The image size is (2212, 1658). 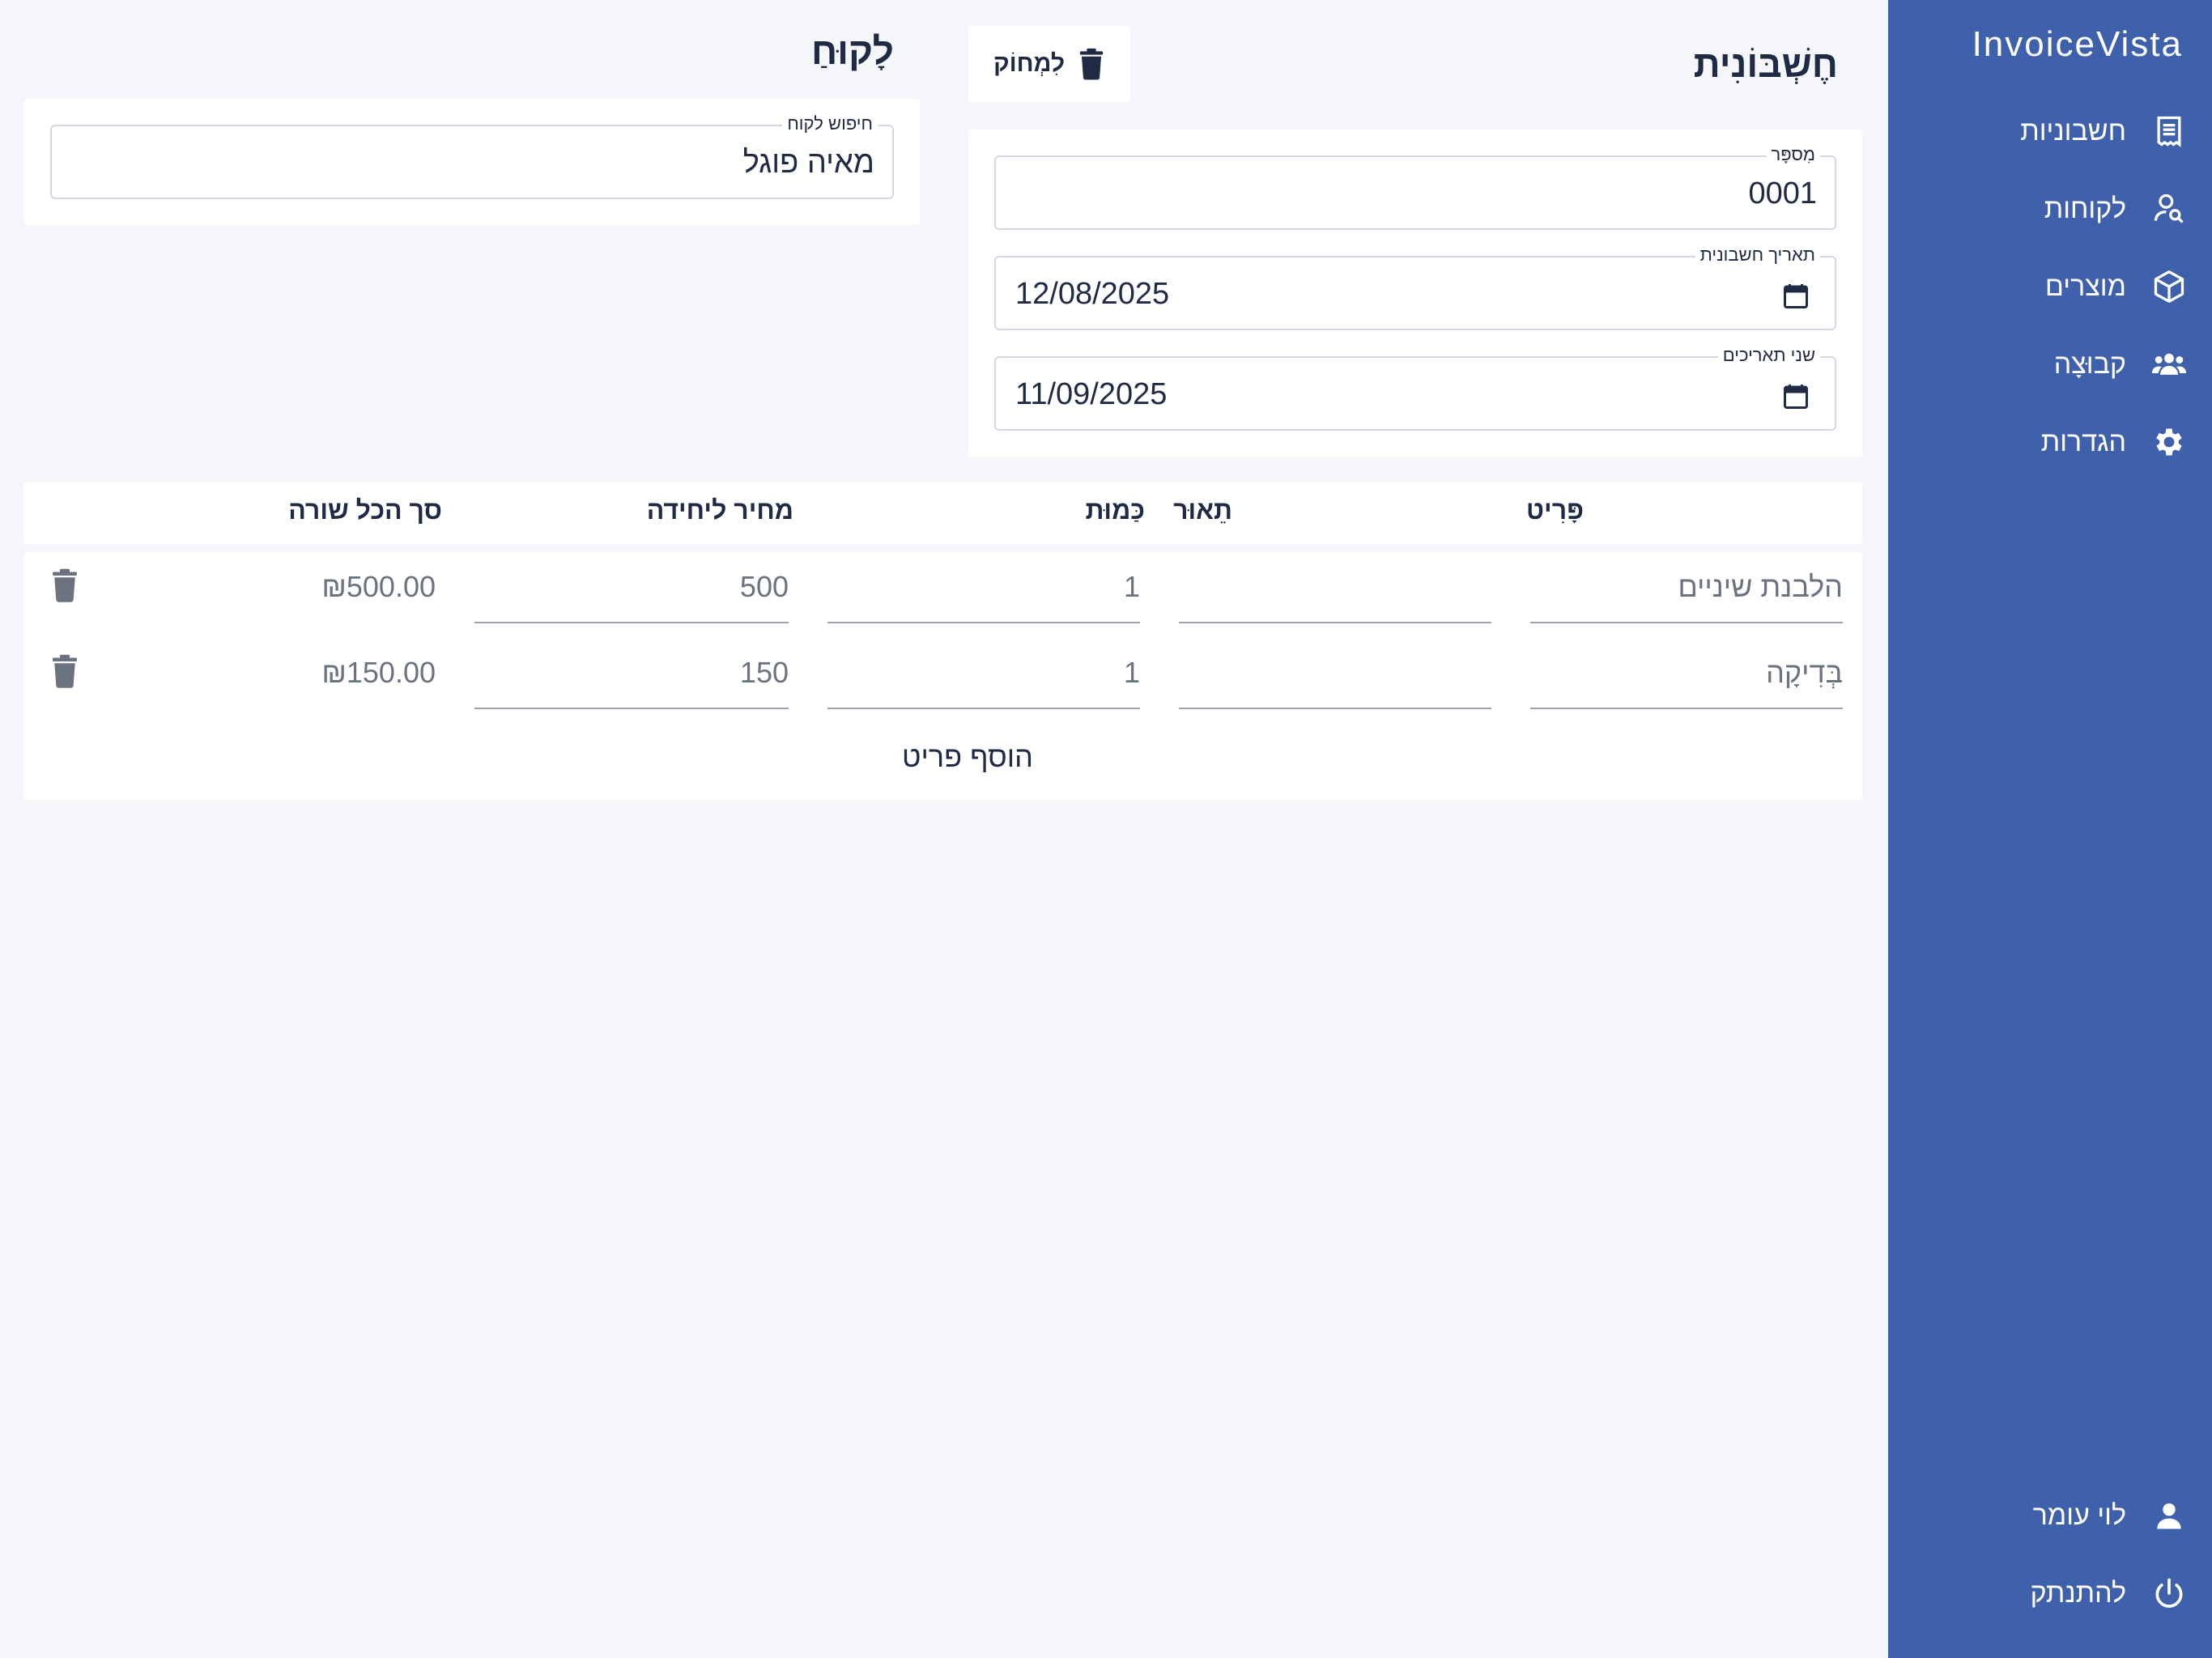 I want to click on delete-invoice-button: לִמְחוֹק, so click(x=1049, y=64).